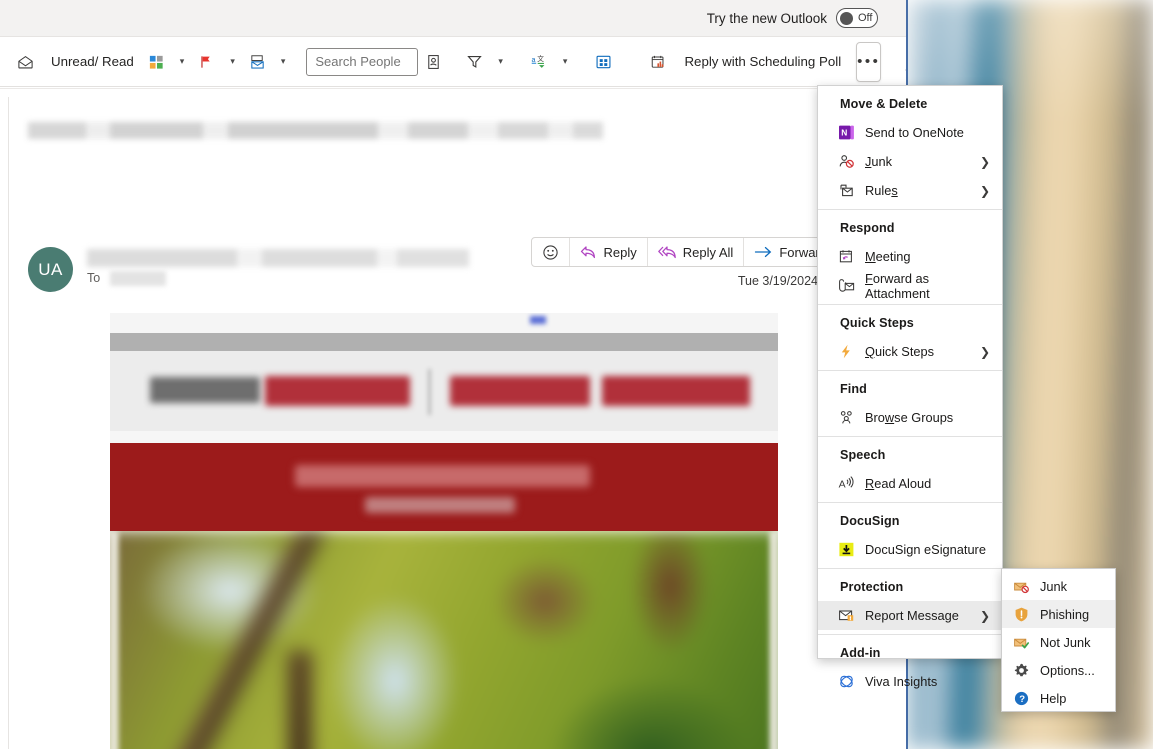 The width and height of the screenshot is (1153, 749). Describe the element at coordinates (842, 485) in the screenshot. I see `svg-text: A` at that location.